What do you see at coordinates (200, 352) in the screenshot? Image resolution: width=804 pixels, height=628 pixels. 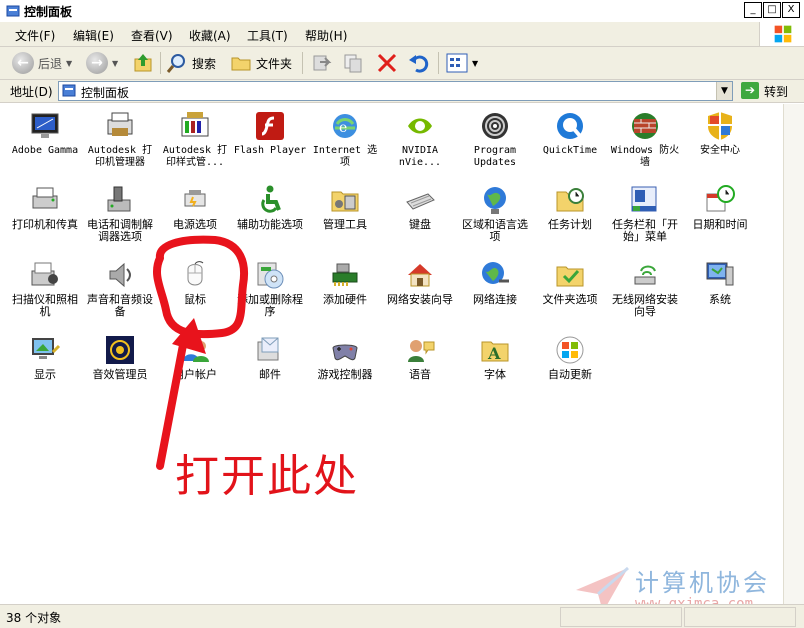 I see `annotation-overlay` at bounding box center [200, 352].